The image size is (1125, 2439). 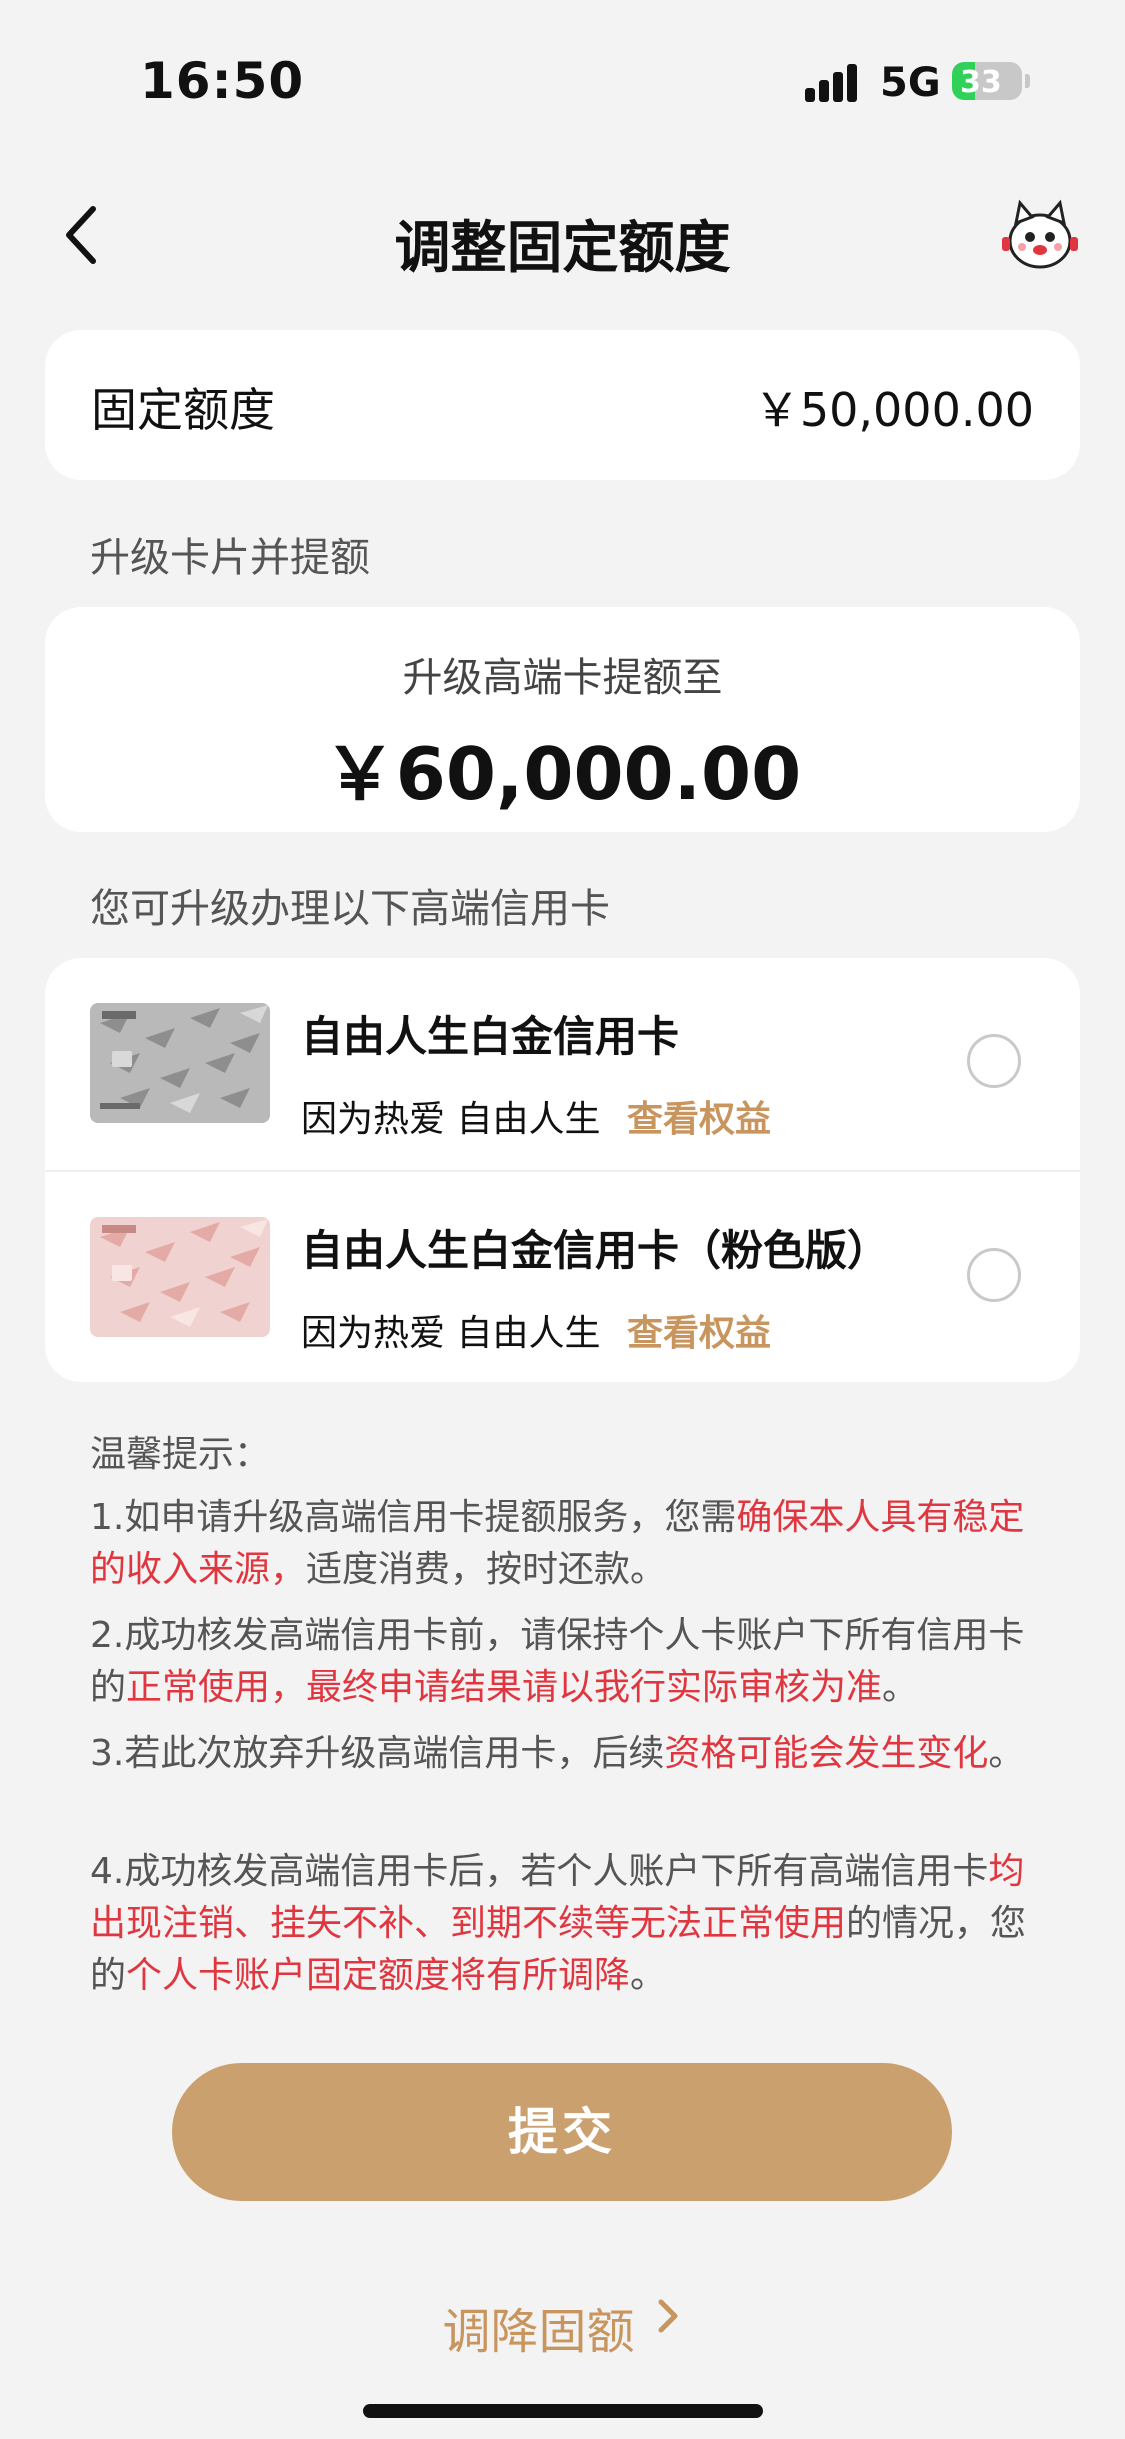 I want to click on tip-text: 适度消费，按时还款。, so click(x=486, y=1569).